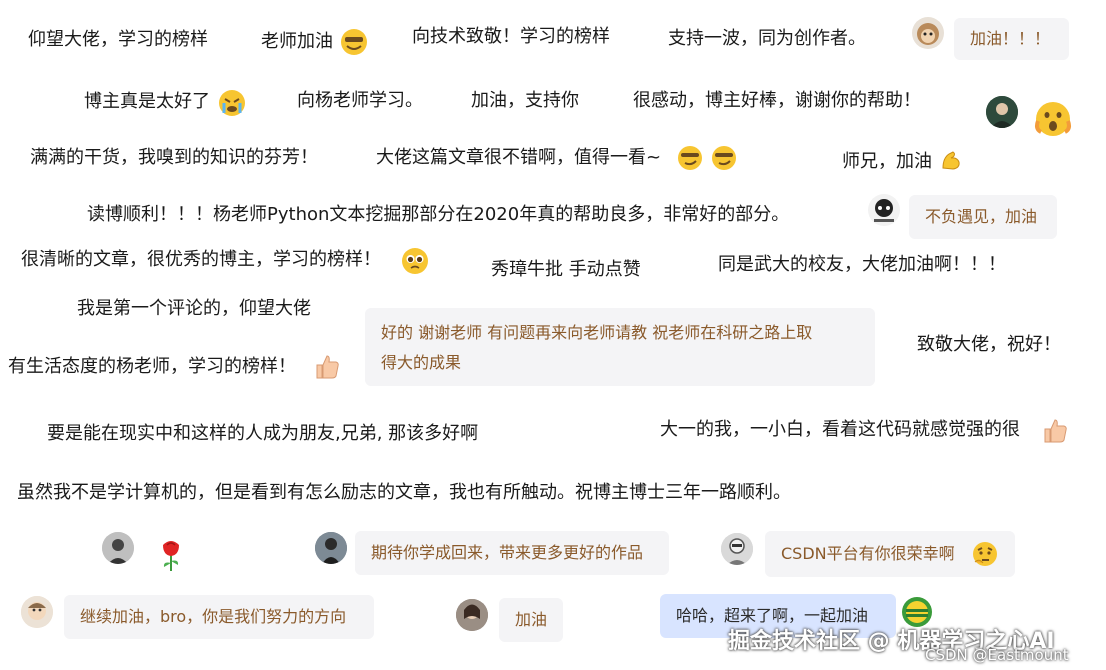 This screenshot has height=670, width=1106. Describe the element at coordinates (421, 362) in the screenshot. I see `reply-bubble-line: 得大的成果` at that location.